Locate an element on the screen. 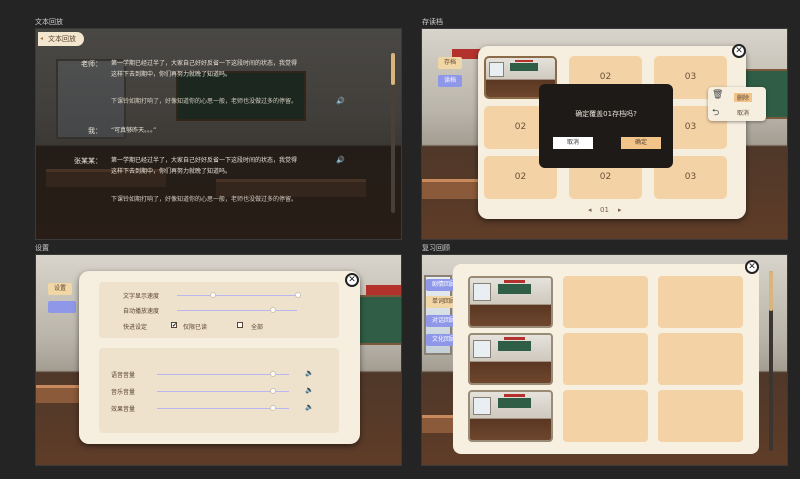  history-back-tab: 文本回放 is located at coordinates (61, 39).